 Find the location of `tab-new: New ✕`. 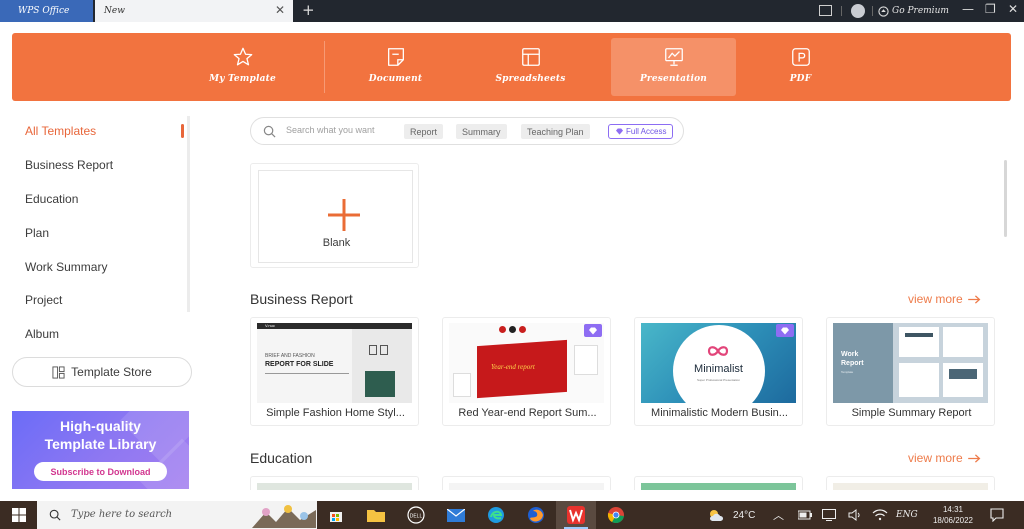

tab-new: New ✕ is located at coordinates (194, 11).